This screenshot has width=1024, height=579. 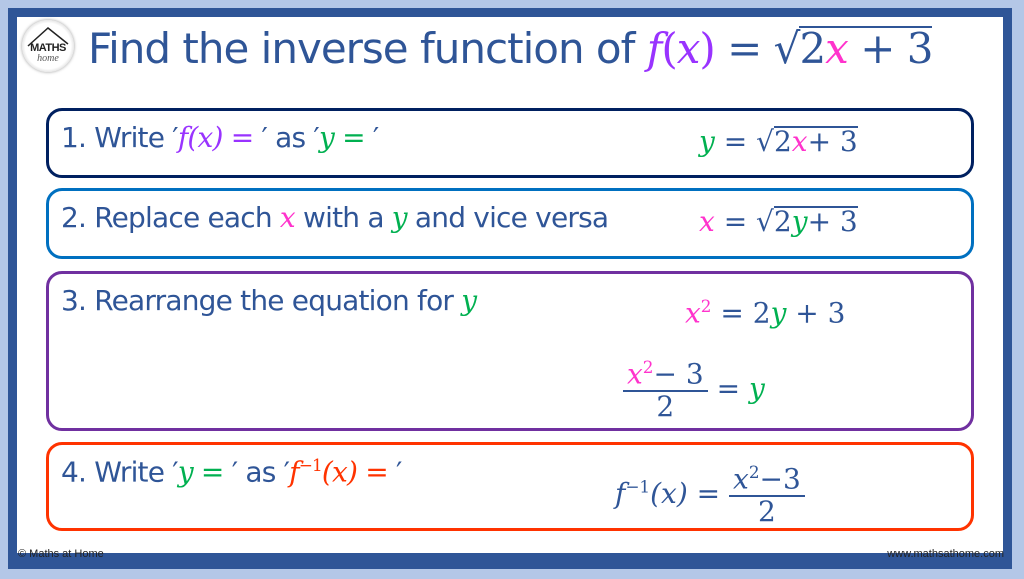 What do you see at coordinates (620, 493) in the screenshot?
I see `eq-f: f` at bounding box center [620, 493].